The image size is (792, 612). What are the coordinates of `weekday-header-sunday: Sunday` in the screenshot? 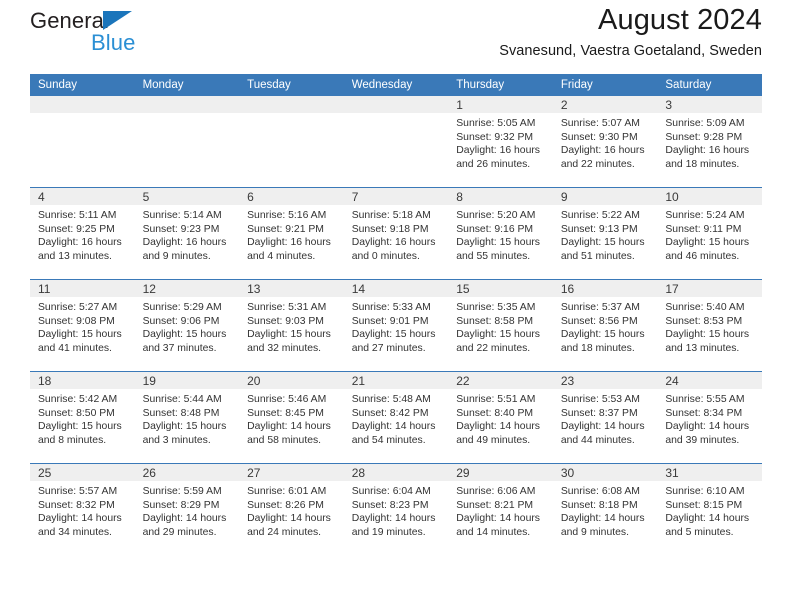 It's located at (82, 85).